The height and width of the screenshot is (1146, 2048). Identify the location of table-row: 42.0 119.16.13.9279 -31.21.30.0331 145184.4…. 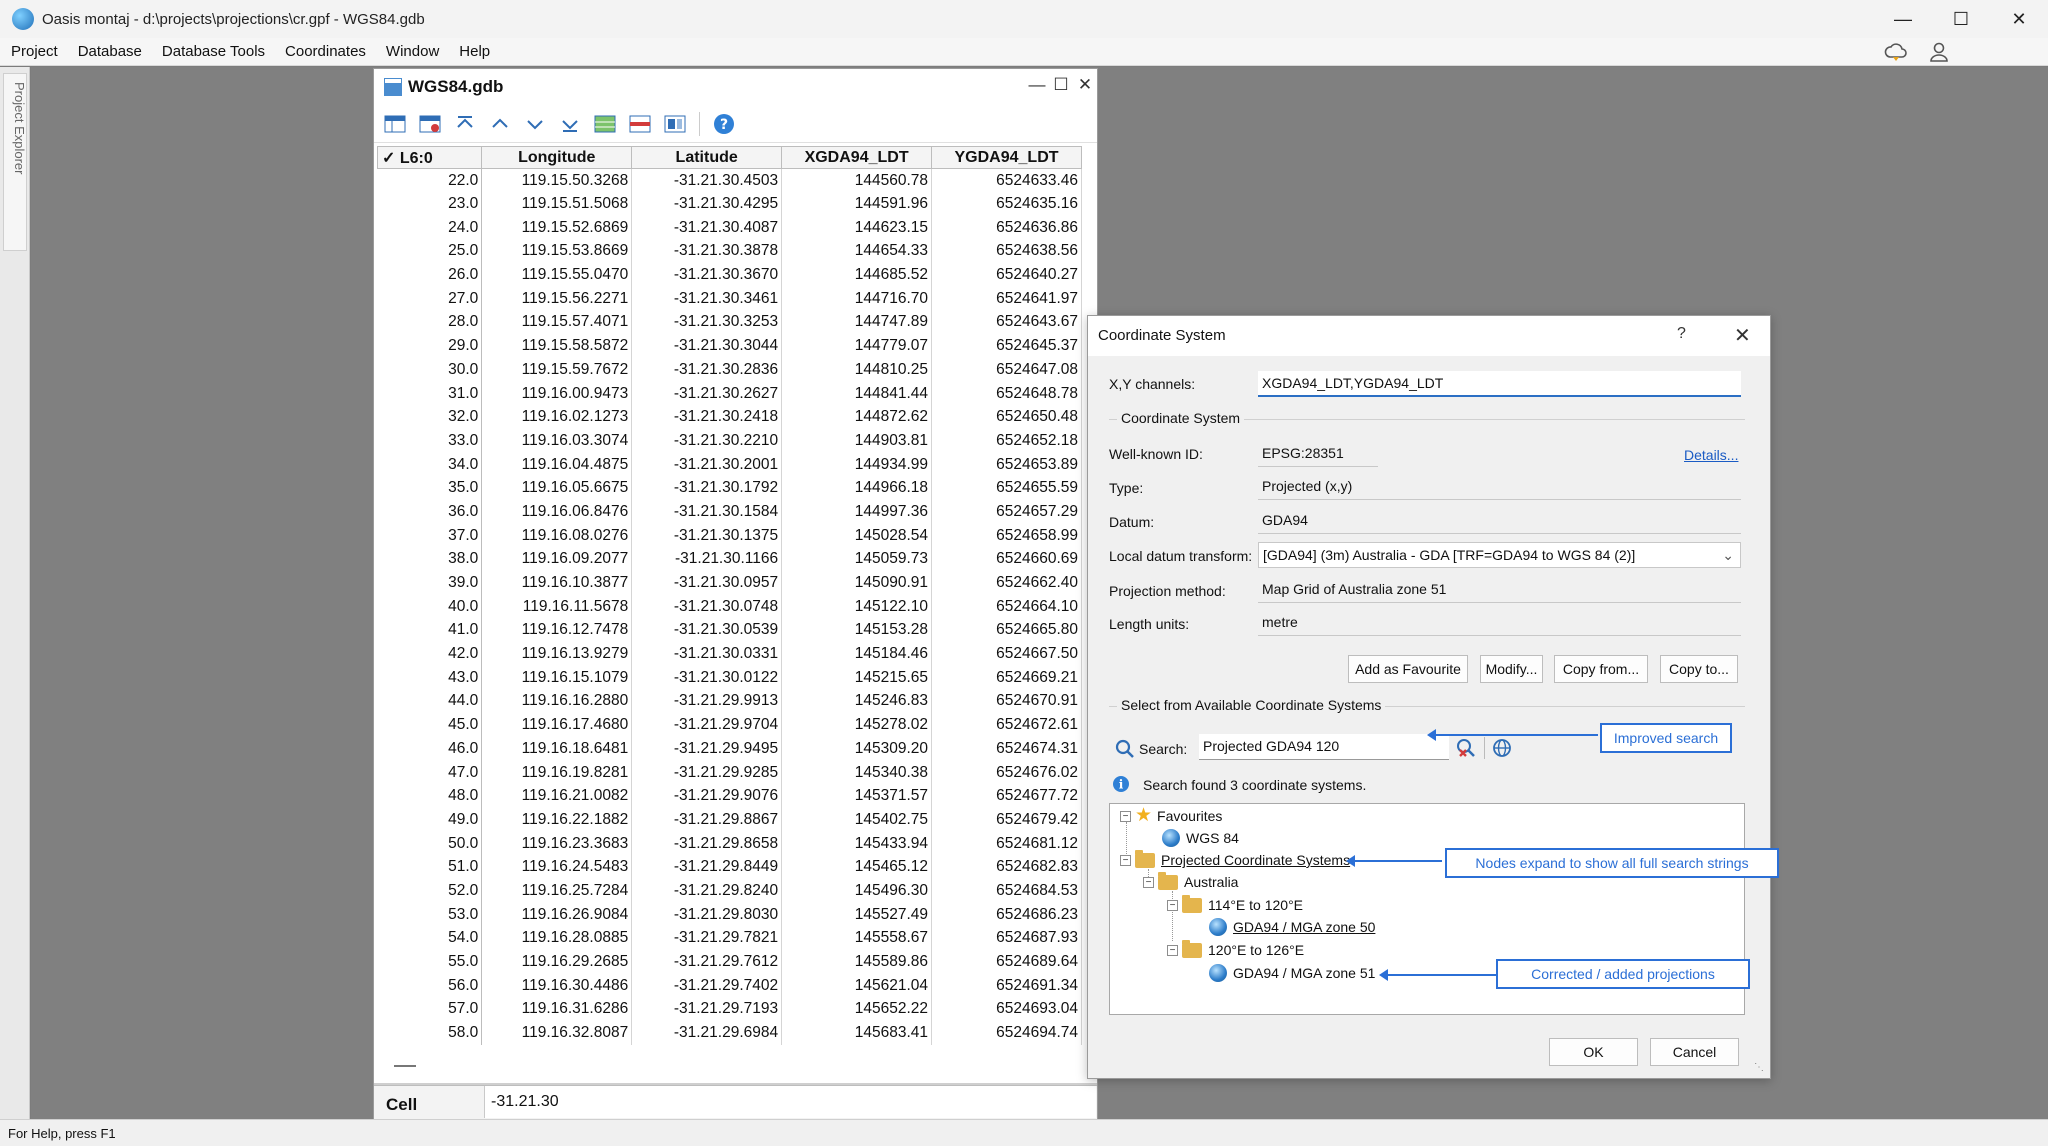
(729, 654).